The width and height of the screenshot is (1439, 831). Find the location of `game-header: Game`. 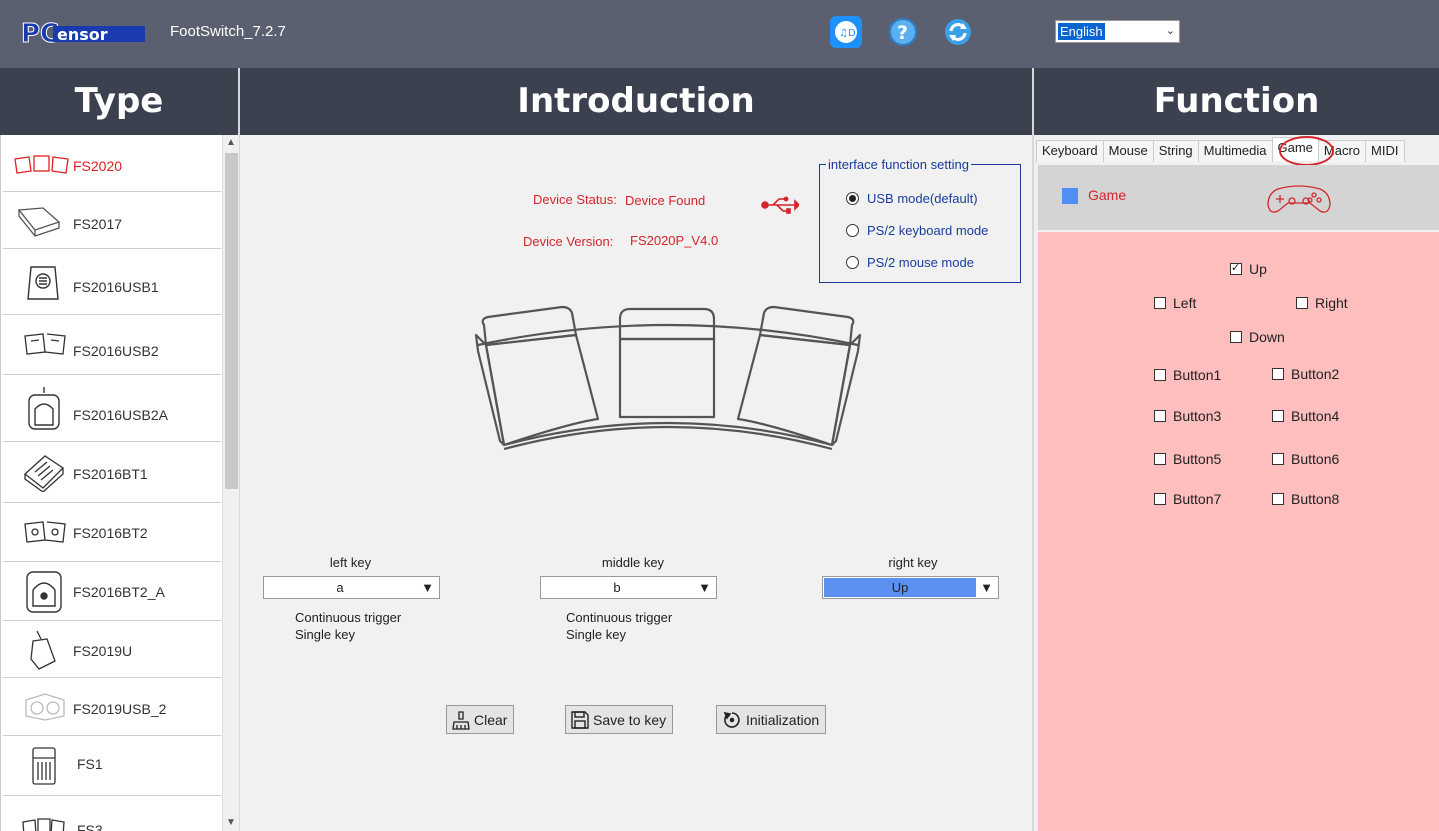

game-header: Game is located at coordinates (1238, 197).